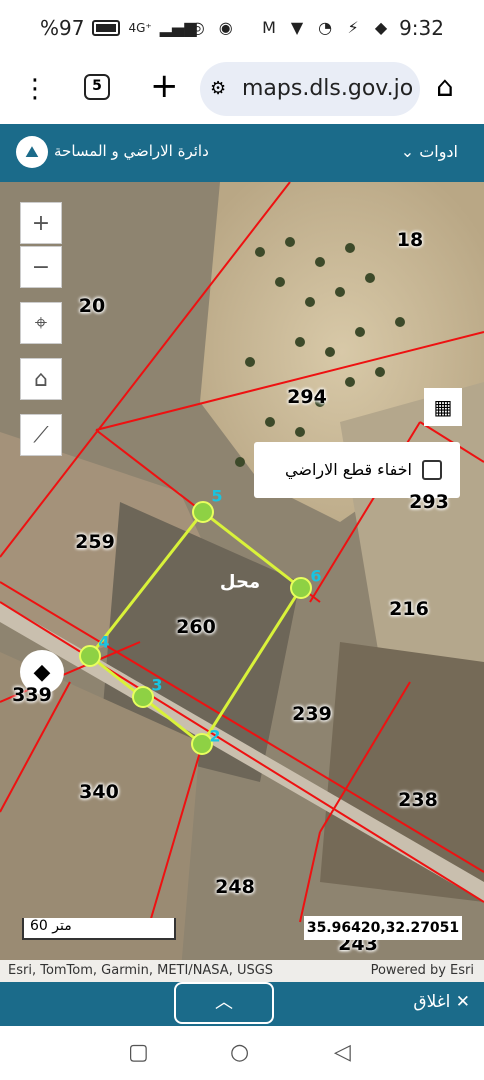 This screenshot has height=1080, width=484. What do you see at coordinates (429, 502) in the screenshot?
I see `parcel-label: 293` at bounding box center [429, 502].